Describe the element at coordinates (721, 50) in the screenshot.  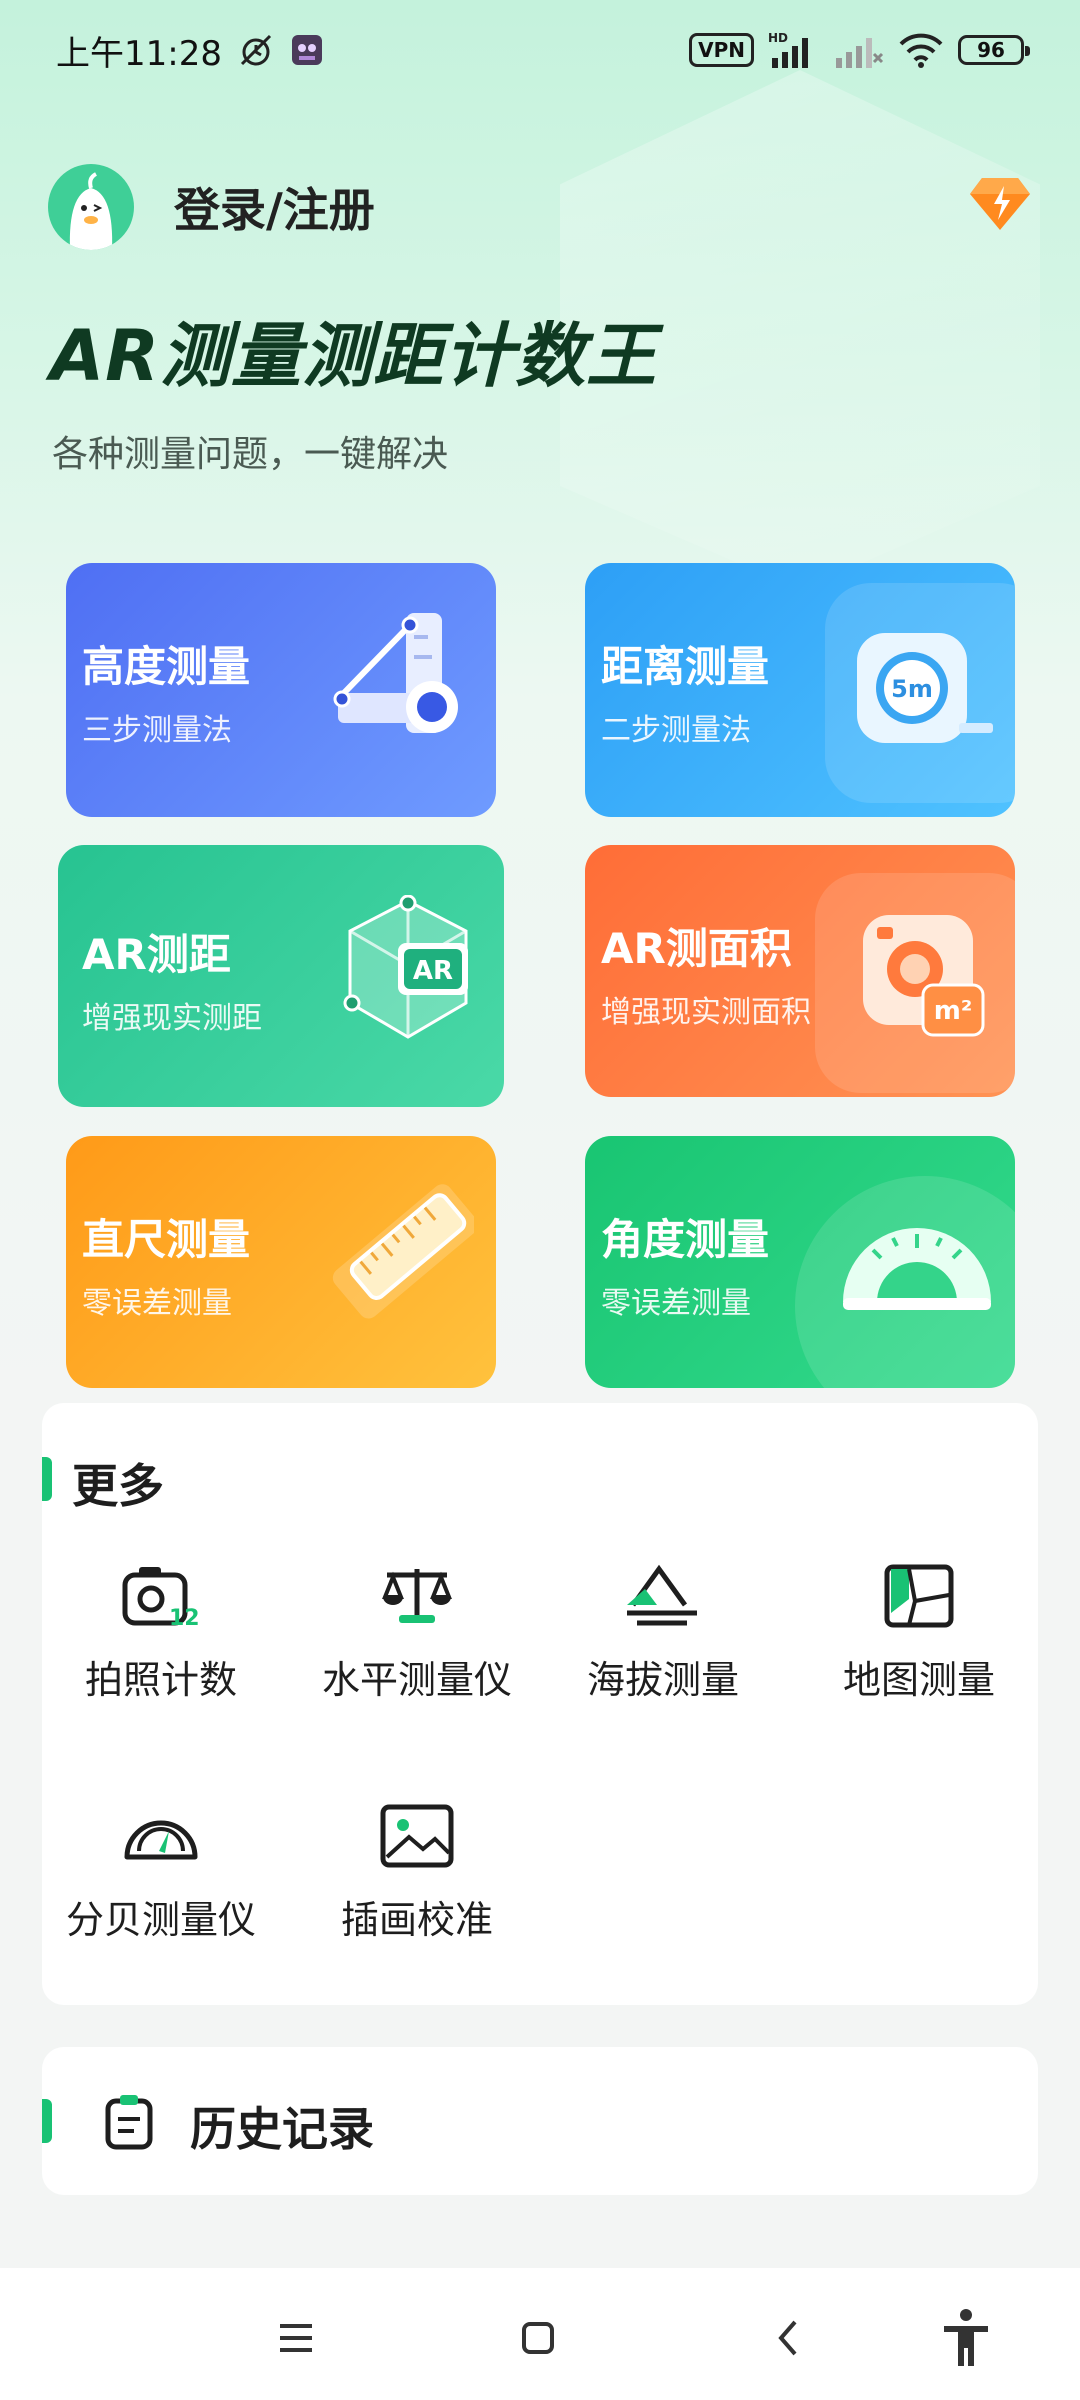
I see `vpn-badge: VPN` at that location.